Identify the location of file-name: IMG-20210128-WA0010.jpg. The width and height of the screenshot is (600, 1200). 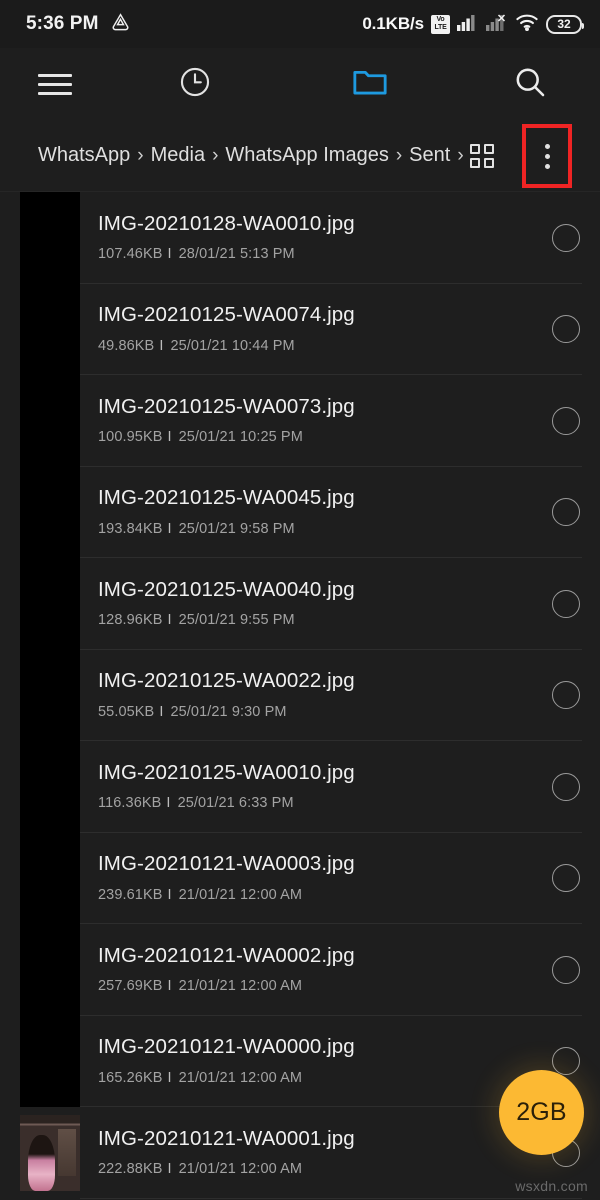
(226, 223).